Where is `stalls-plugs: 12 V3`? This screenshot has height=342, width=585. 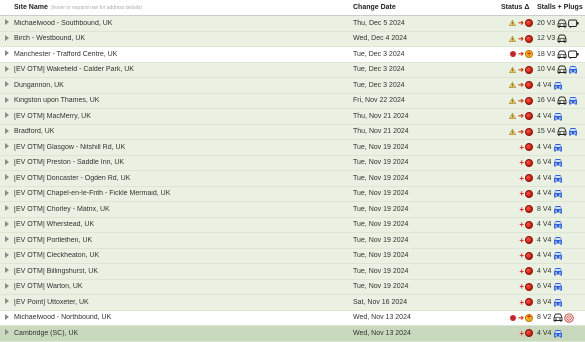
stalls-plugs: 12 V3 is located at coordinates (560, 38).